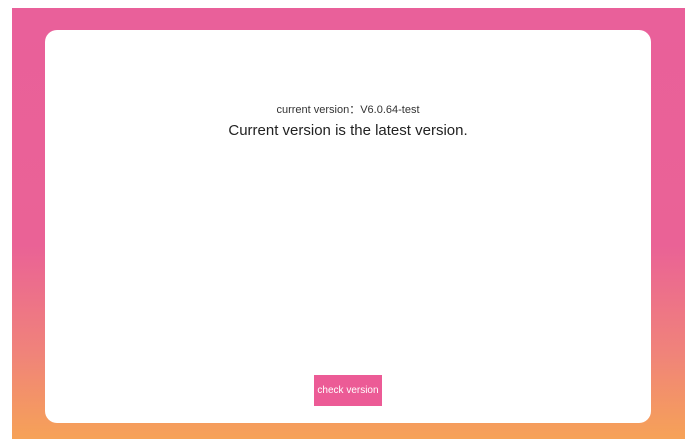  What do you see at coordinates (348, 130) in the screenshot?
I see `version-status-message: Current version is the latest version.` at bounding box center [348, 130].